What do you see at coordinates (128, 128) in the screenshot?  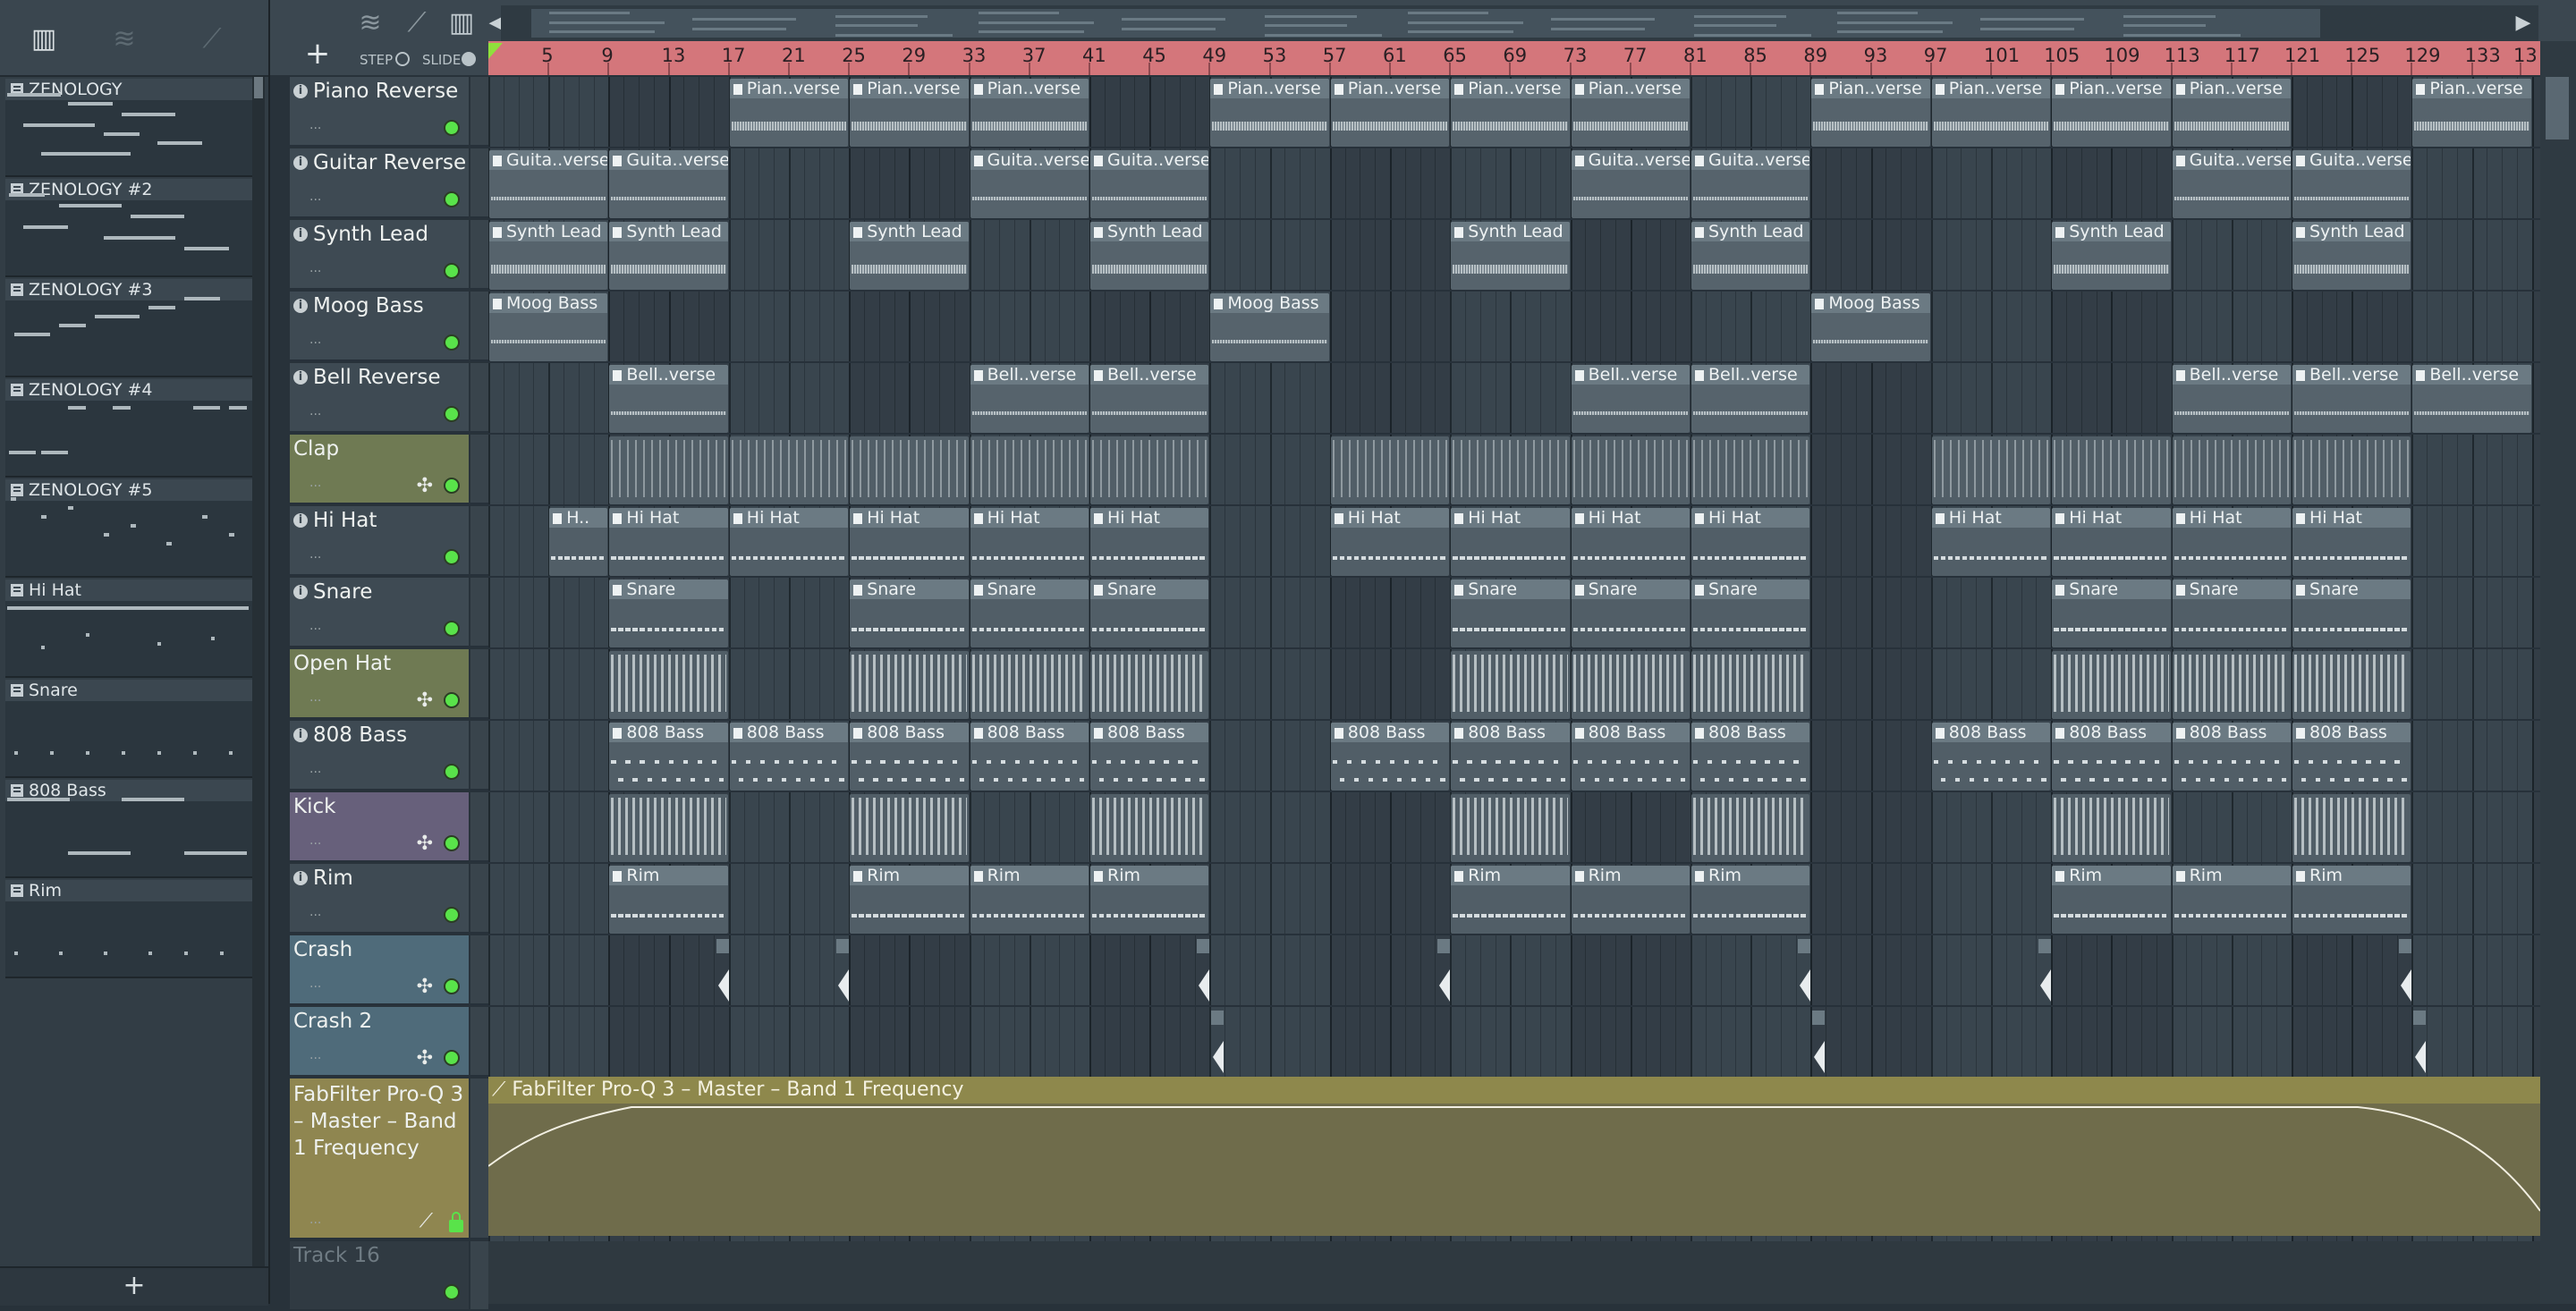 I see `pattern-item: ZENOLOGY` at bounding box center [128, 128].